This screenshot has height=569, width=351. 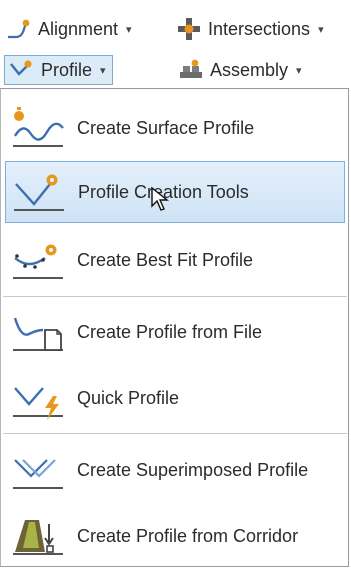 What do you see at coordinates (38, 261) in the screenshot?
I see `best-fit-profile-icon` at bounding box center [38, 261].